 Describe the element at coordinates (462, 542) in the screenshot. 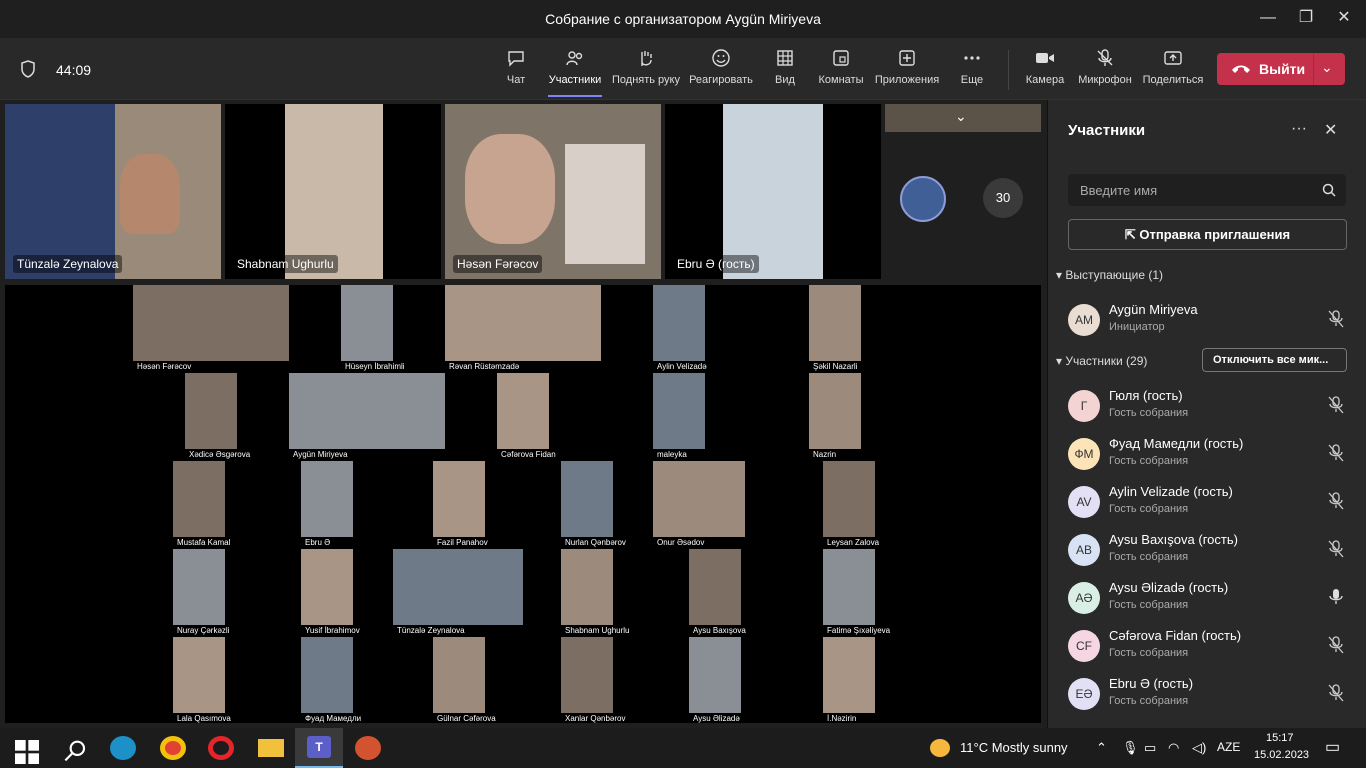

I see `gallery-tile-name: Fazil Panahov` at that location.